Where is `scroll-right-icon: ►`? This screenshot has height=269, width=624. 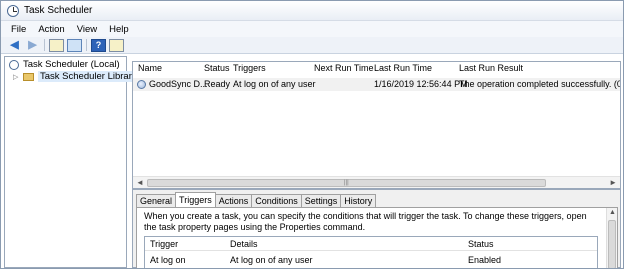 scroll-right-icon: ► is located at coordinates (613, 182).